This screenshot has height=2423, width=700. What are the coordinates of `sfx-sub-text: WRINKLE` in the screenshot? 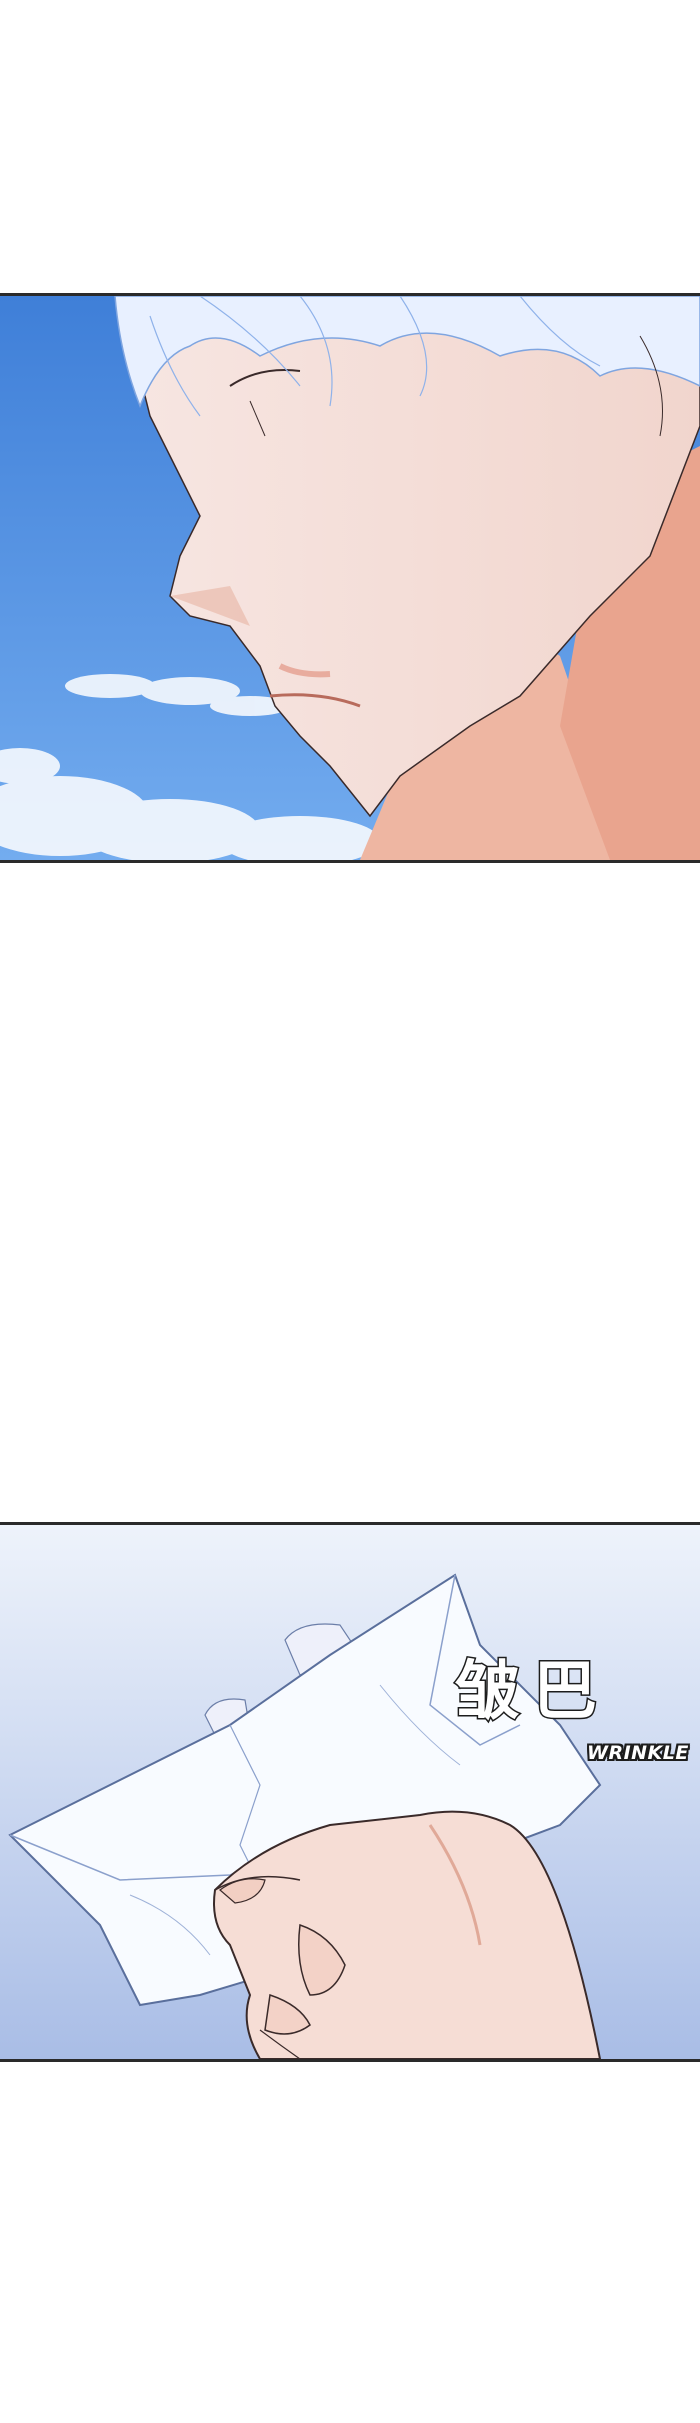 It's located at (638, 1753).